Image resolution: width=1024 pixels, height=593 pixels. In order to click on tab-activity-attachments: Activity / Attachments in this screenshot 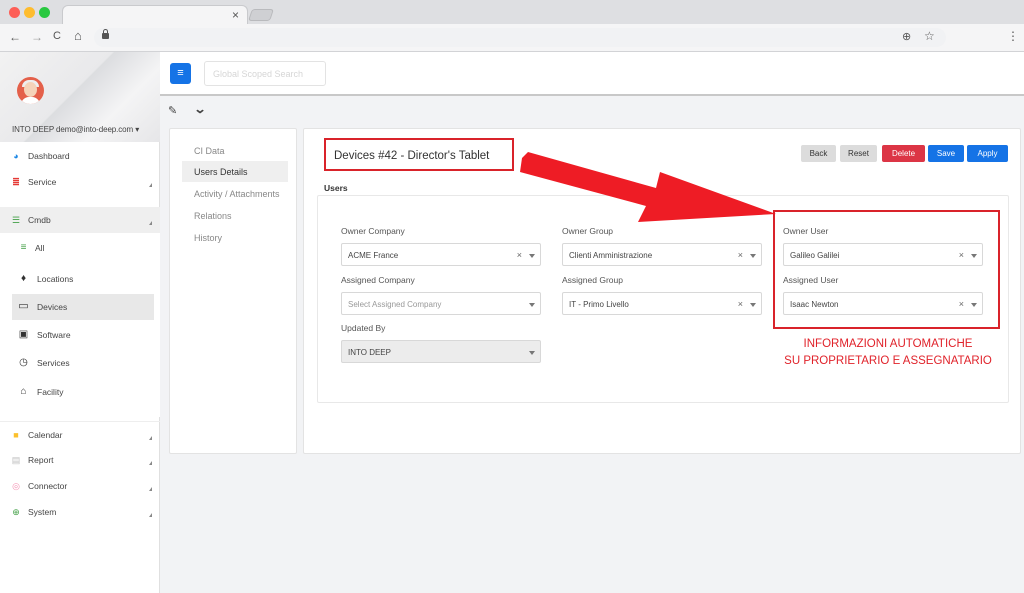, I will do `click(237, 194)`.